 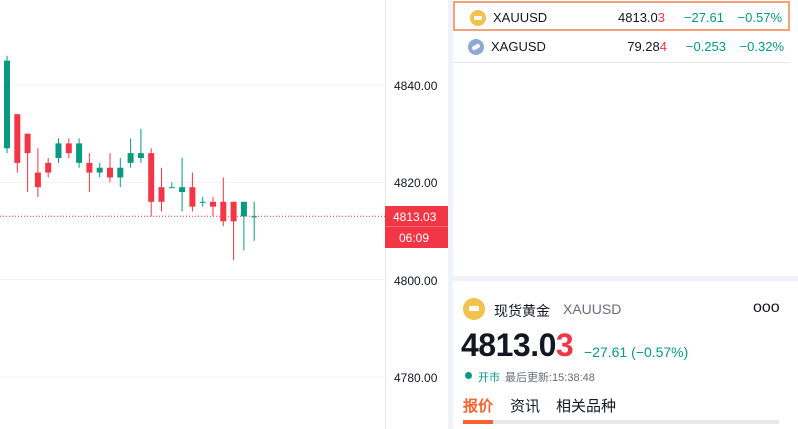 I want to click on market-open-dot, so click(x=468, y=375).